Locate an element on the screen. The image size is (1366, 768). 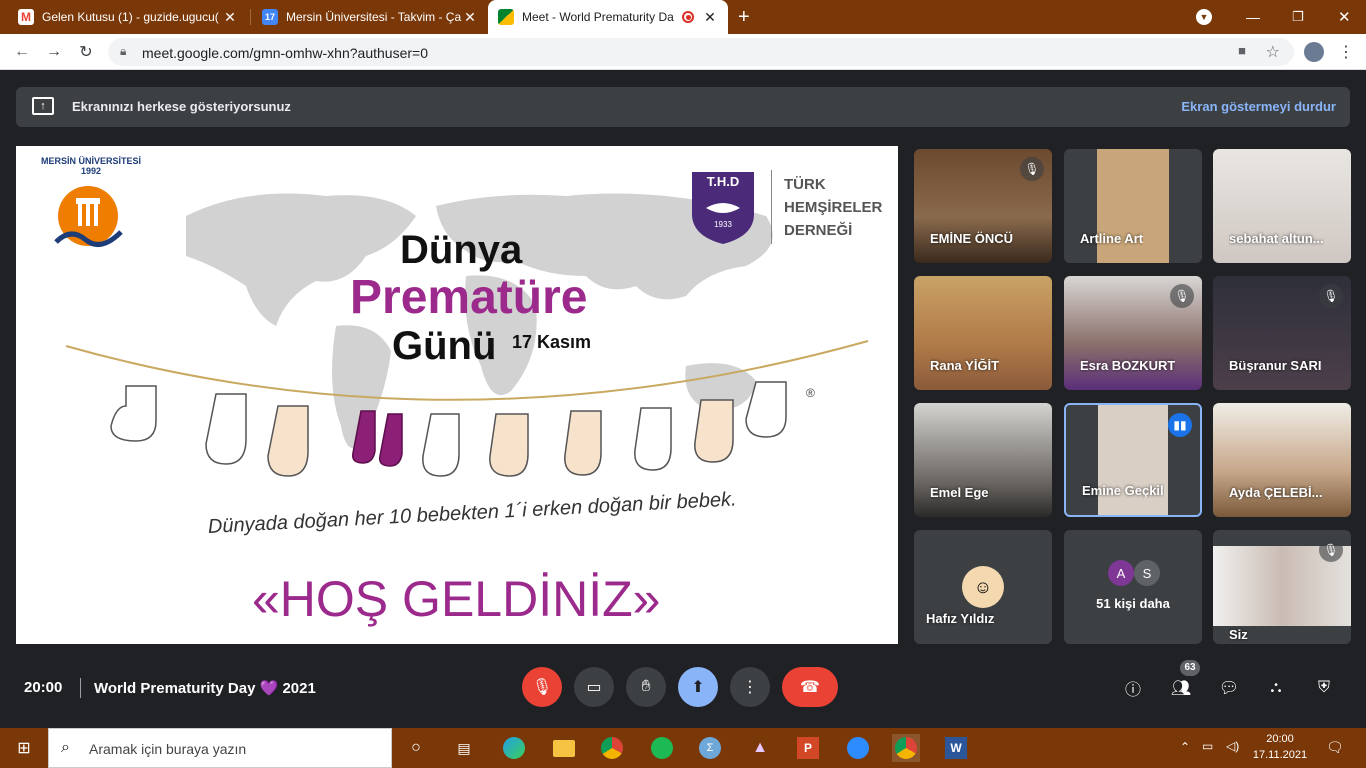
profile-avatar is located at coordinates (1314, 52).